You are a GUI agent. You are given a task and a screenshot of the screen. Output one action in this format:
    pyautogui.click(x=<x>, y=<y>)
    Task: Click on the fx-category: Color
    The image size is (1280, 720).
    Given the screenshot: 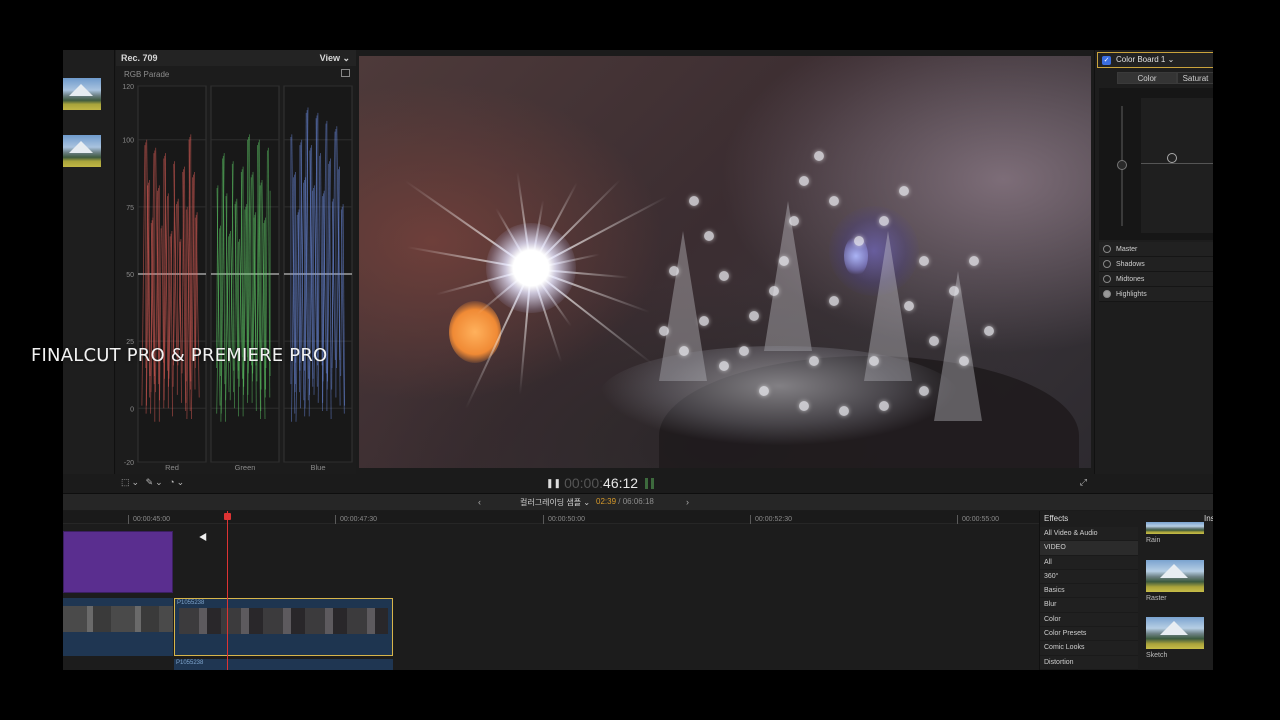 What is the action you would take?
    pyautogui.click(x=1089, y=620)
    